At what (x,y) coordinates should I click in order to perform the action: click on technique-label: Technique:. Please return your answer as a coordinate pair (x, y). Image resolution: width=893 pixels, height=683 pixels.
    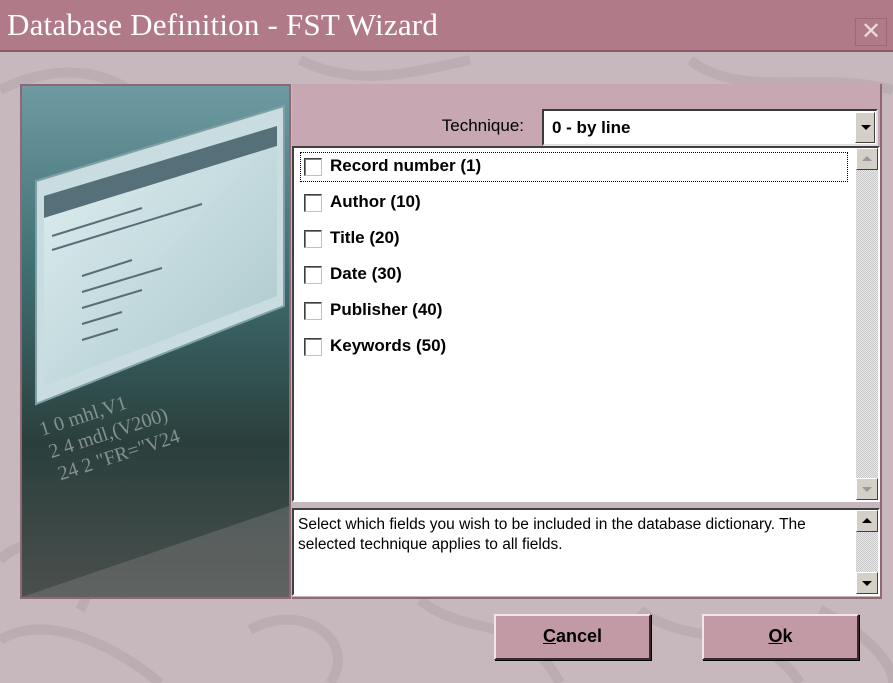
    Looking at the image, I should click on (482, 125).